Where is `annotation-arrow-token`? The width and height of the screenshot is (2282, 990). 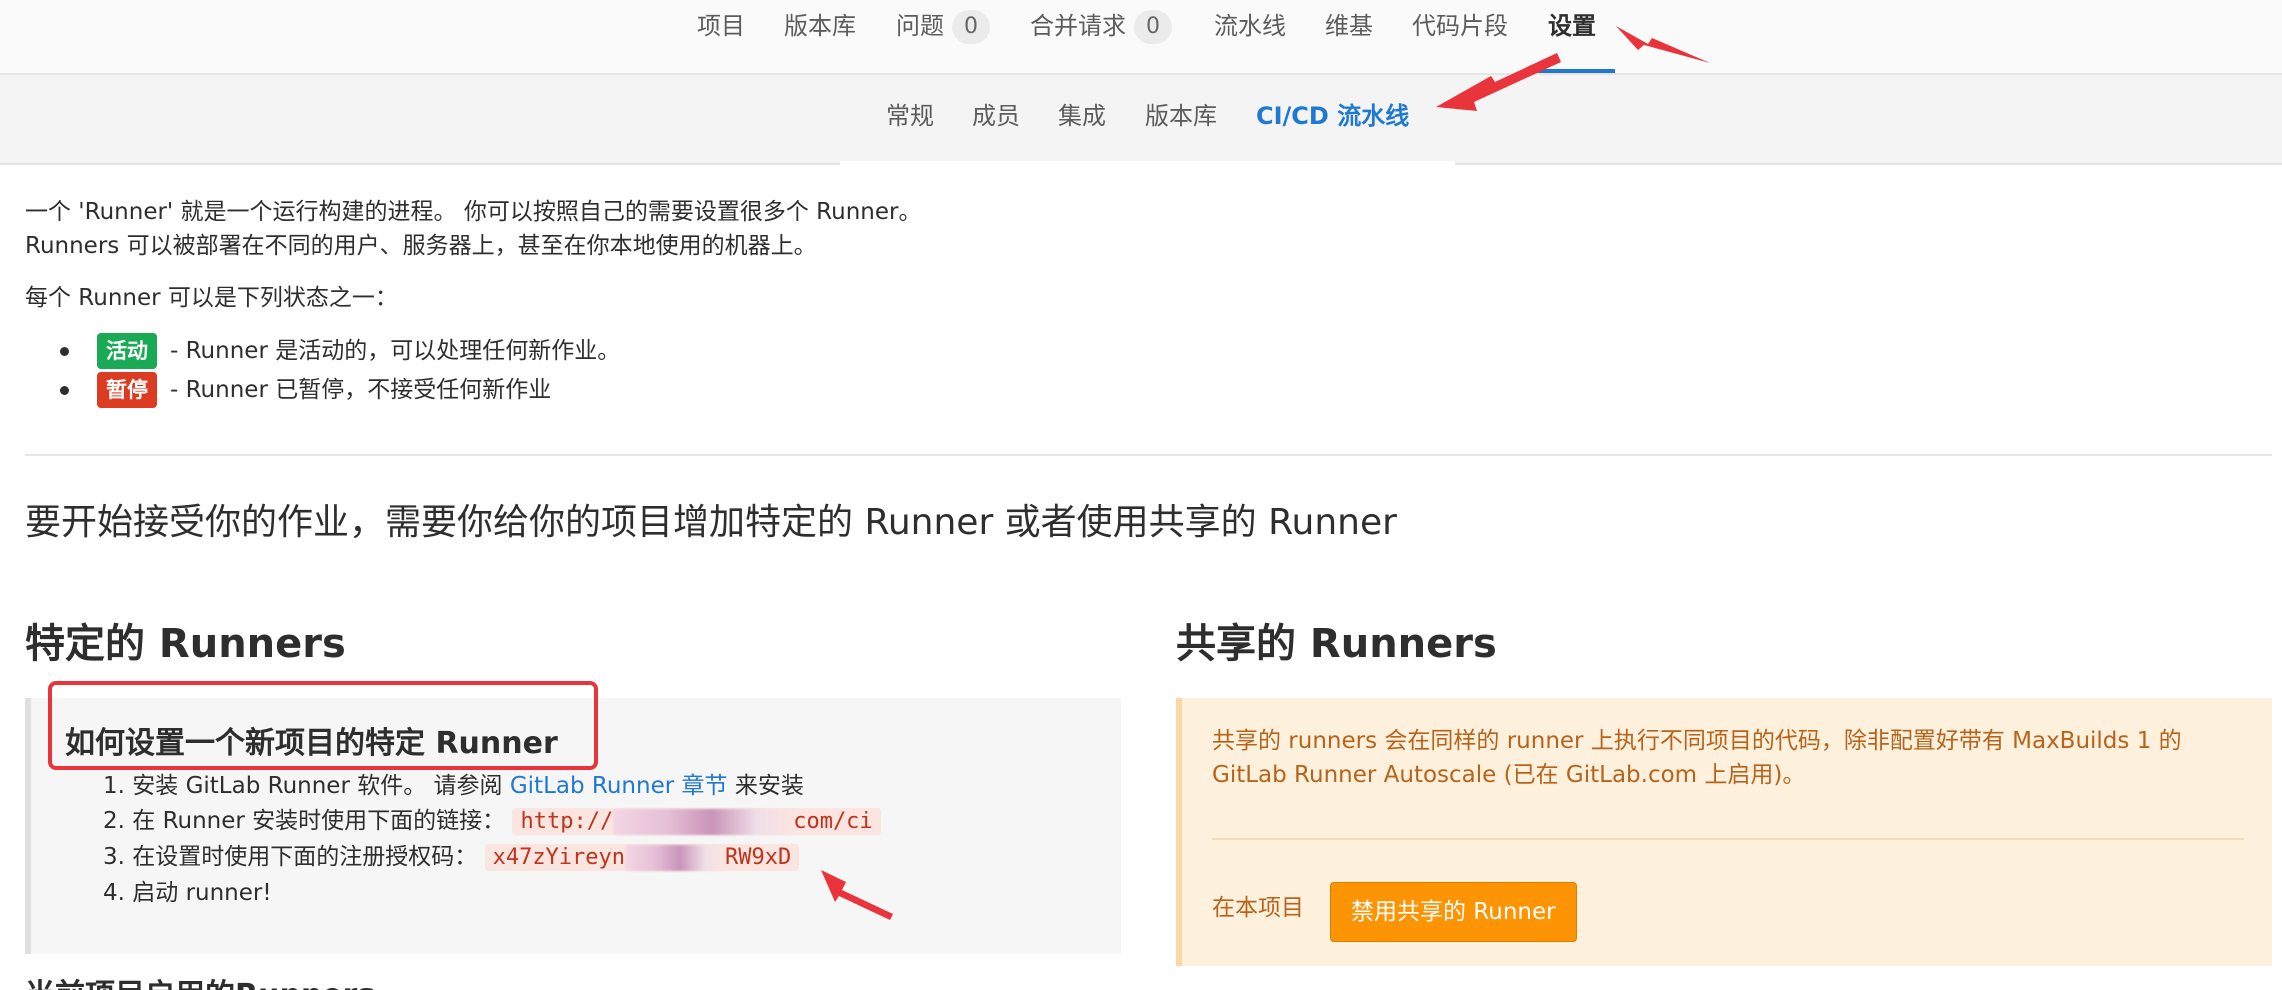
annotation-arrow-token is located at coordinates (857, 895).